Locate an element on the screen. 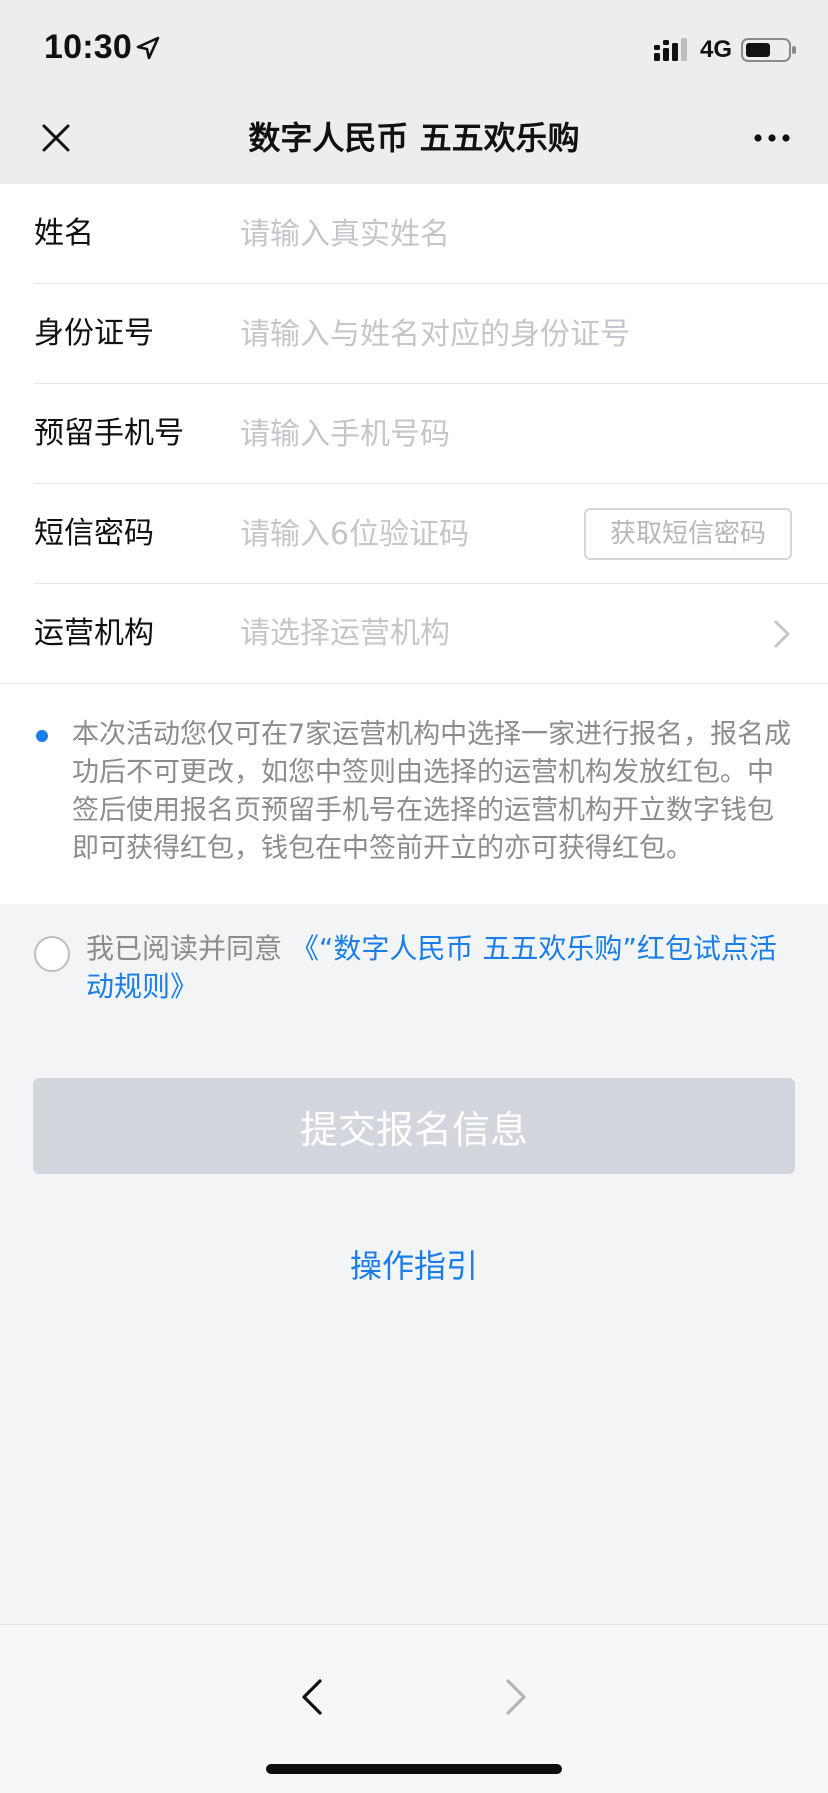 The image size is (828, 1793). operator-label: 运营机构 is located at coordinates (94, 633).